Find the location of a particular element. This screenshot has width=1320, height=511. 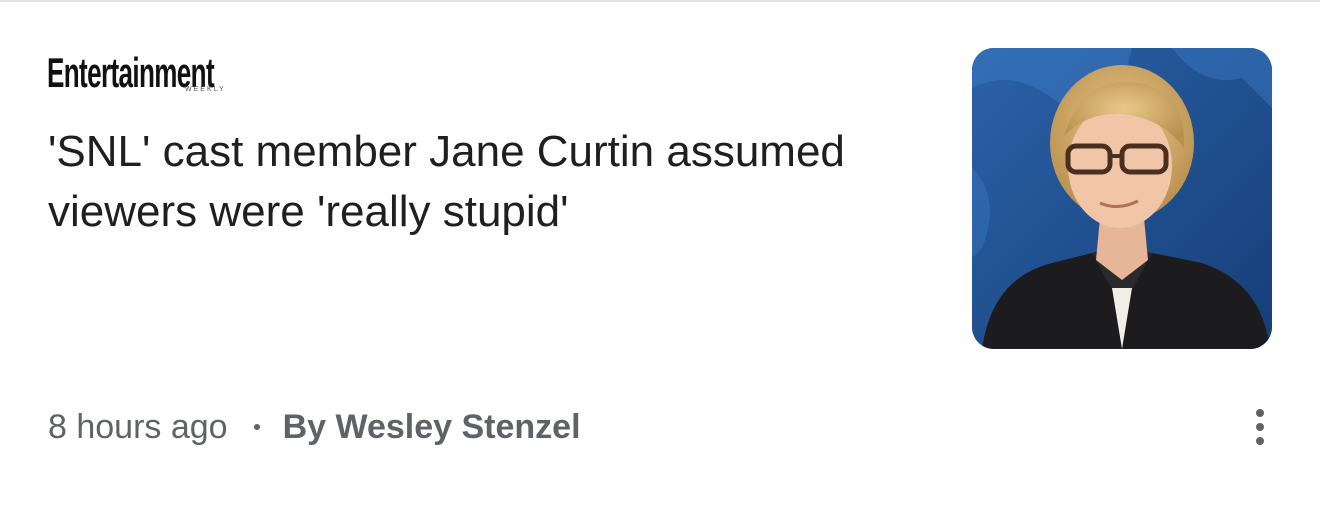

separator-dot is located at coordinates (256, 427).